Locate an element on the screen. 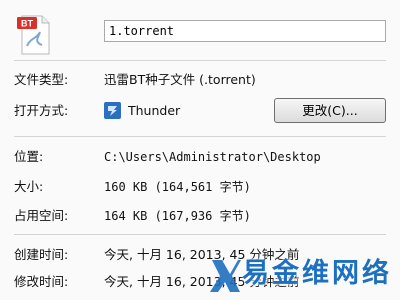 This screenshot has width=400, height=300. file-type-label: 文件类型: is located at coordinates (41, 79).